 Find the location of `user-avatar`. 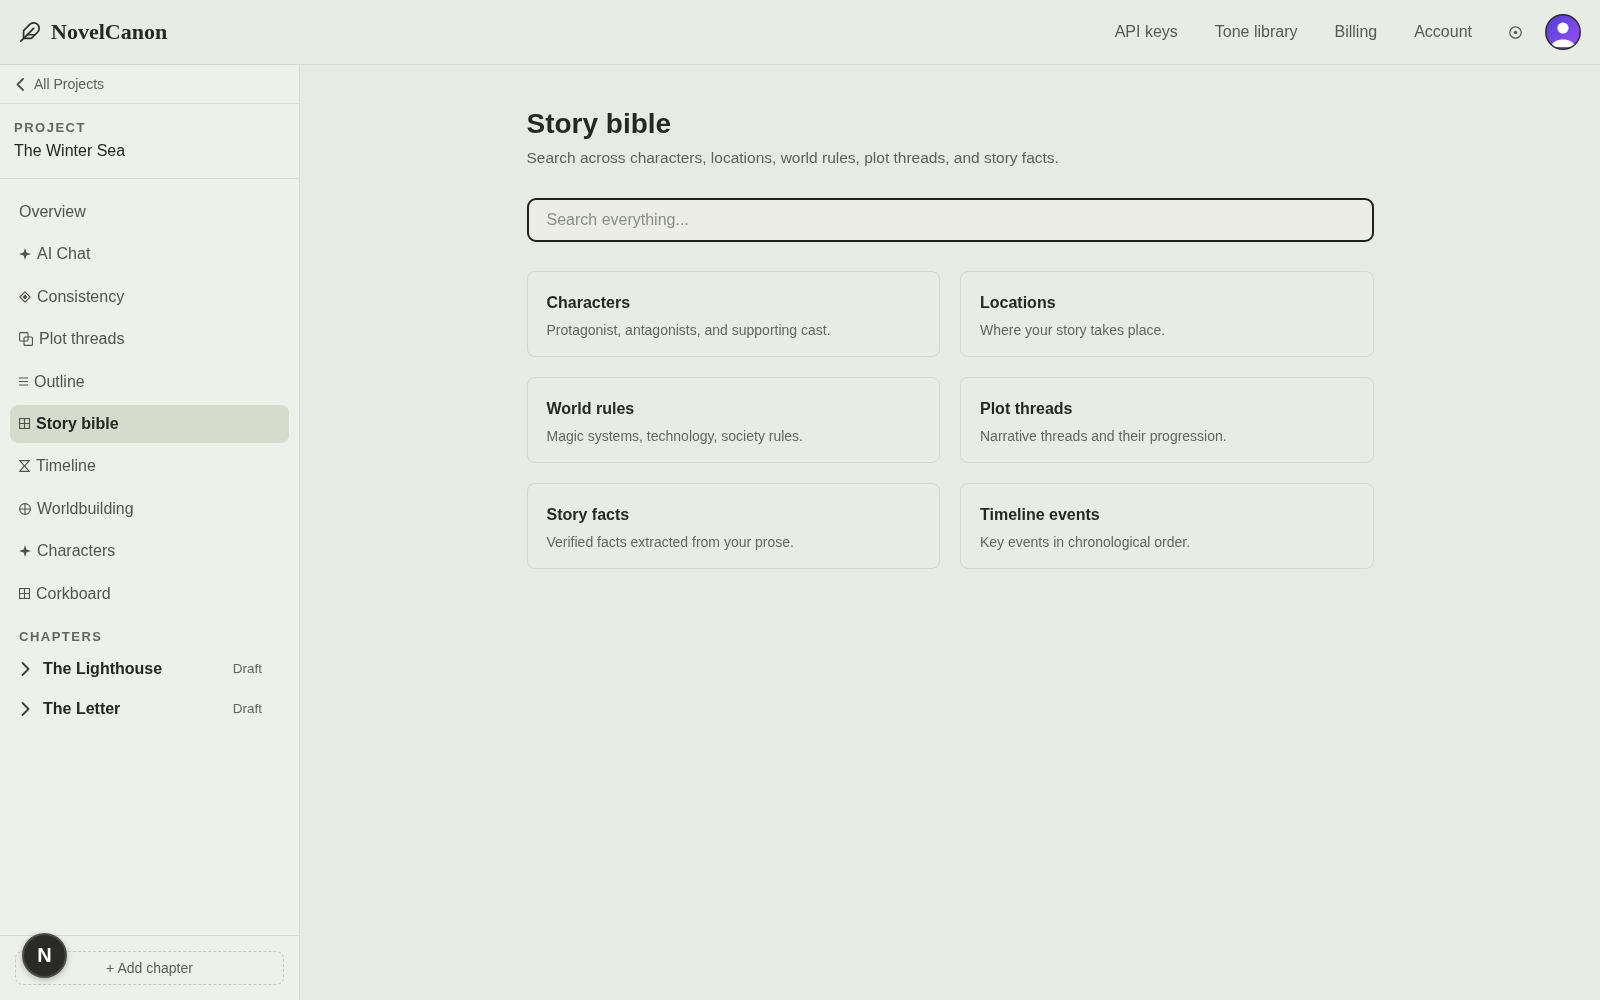

user-avatar is located at coordinates (1563, 32).